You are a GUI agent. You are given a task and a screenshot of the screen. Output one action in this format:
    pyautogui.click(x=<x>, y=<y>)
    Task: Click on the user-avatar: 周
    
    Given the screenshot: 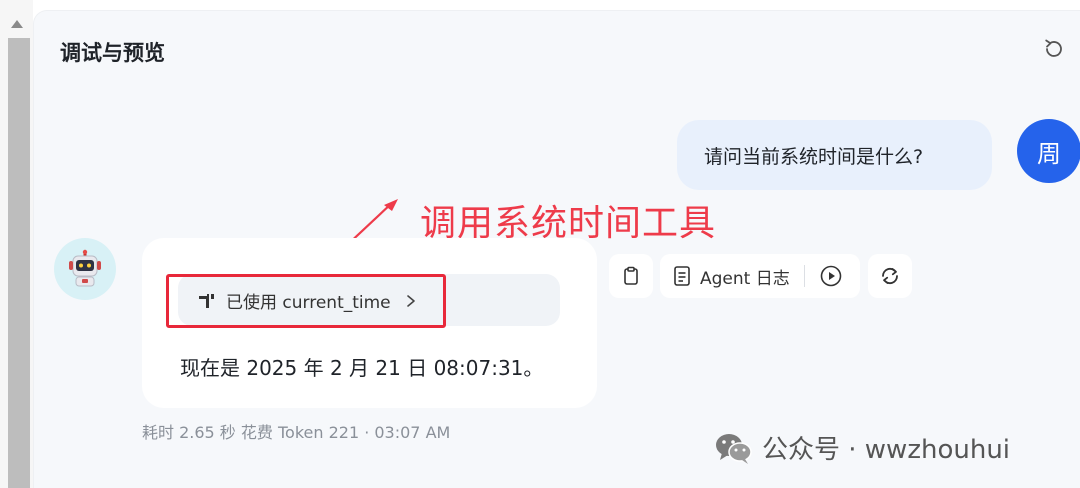 What is the action you would take?
    pyautogui.click(x=1048, y=151)
    